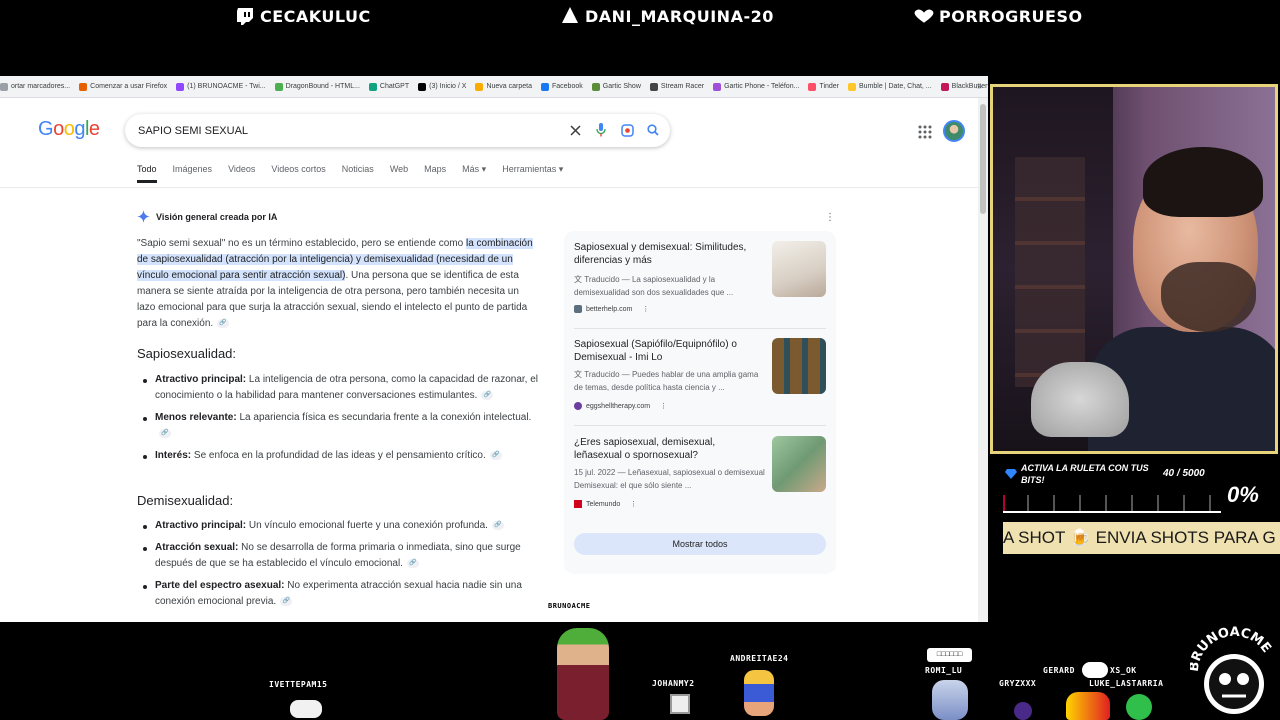  I want to click on betterhelp-icon, so click(578, 309).